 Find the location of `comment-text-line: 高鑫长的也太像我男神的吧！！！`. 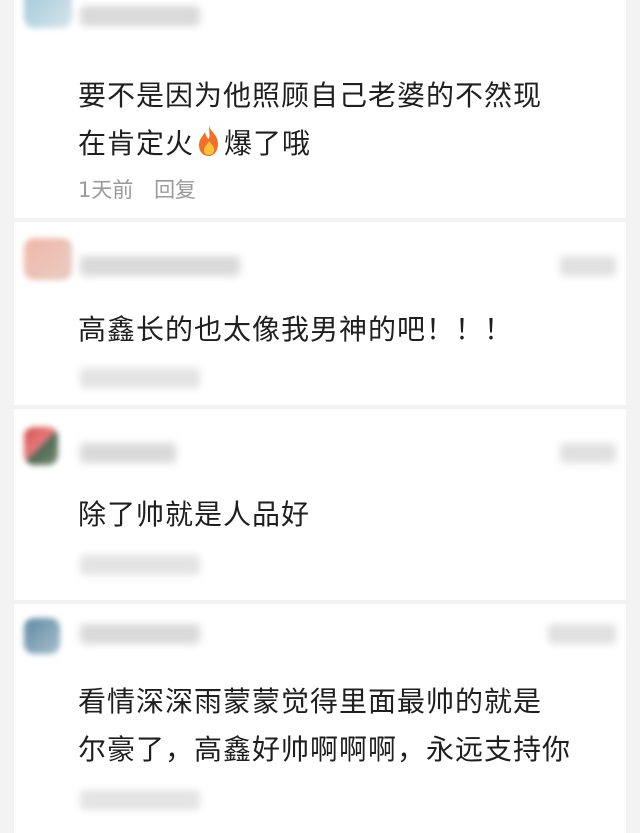

comment-text-line: 高鑫长的也太像我男神的吧！！！ is located at coordinates (296, 329).